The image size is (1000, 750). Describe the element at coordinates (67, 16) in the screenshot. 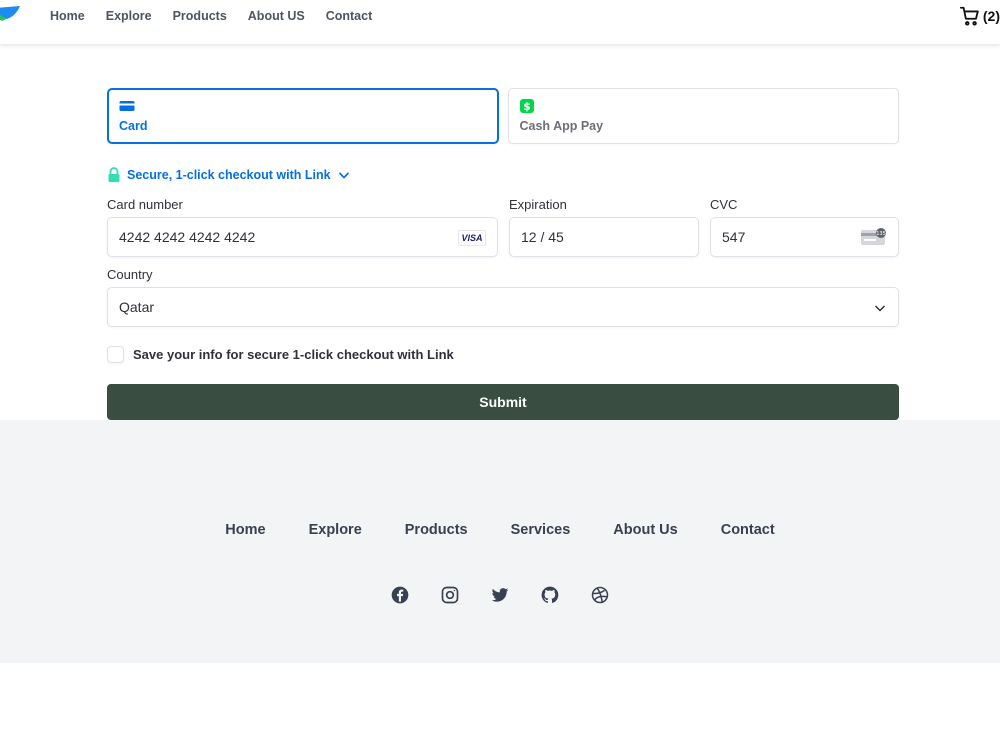

I see `nav-home: Home` at that location.